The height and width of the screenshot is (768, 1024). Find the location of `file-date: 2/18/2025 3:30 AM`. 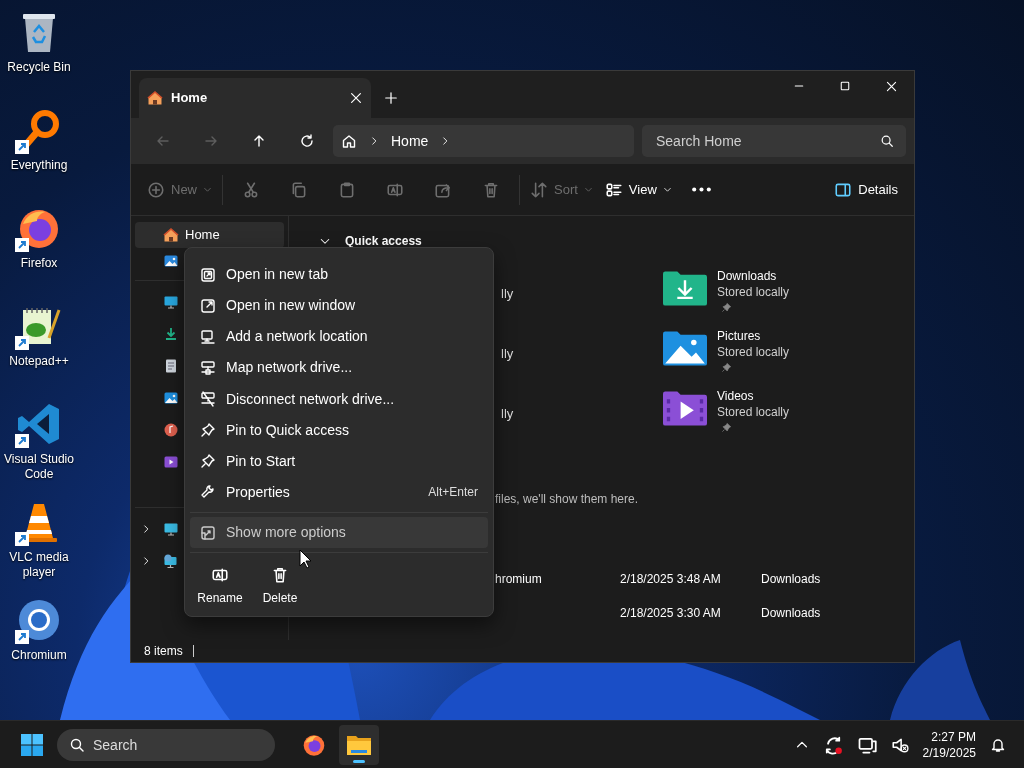

file-date: 2/18/2025 3:30 AM is located at coordinates (670, 613).